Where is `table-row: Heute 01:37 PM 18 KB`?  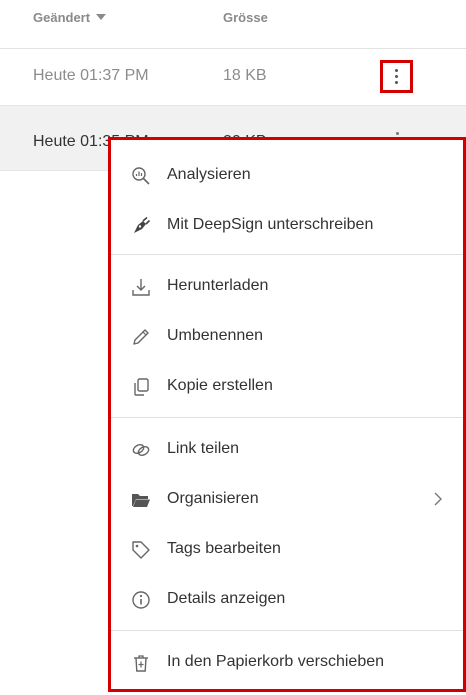
table-row: Heute 01:37 PM 18 KB is located at coordinates (233, 77).